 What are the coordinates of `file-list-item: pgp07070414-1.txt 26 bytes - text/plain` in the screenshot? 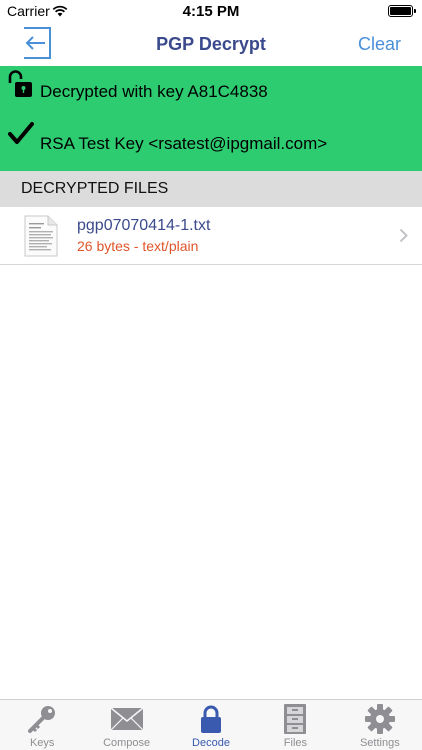 It's located at (211, 236).